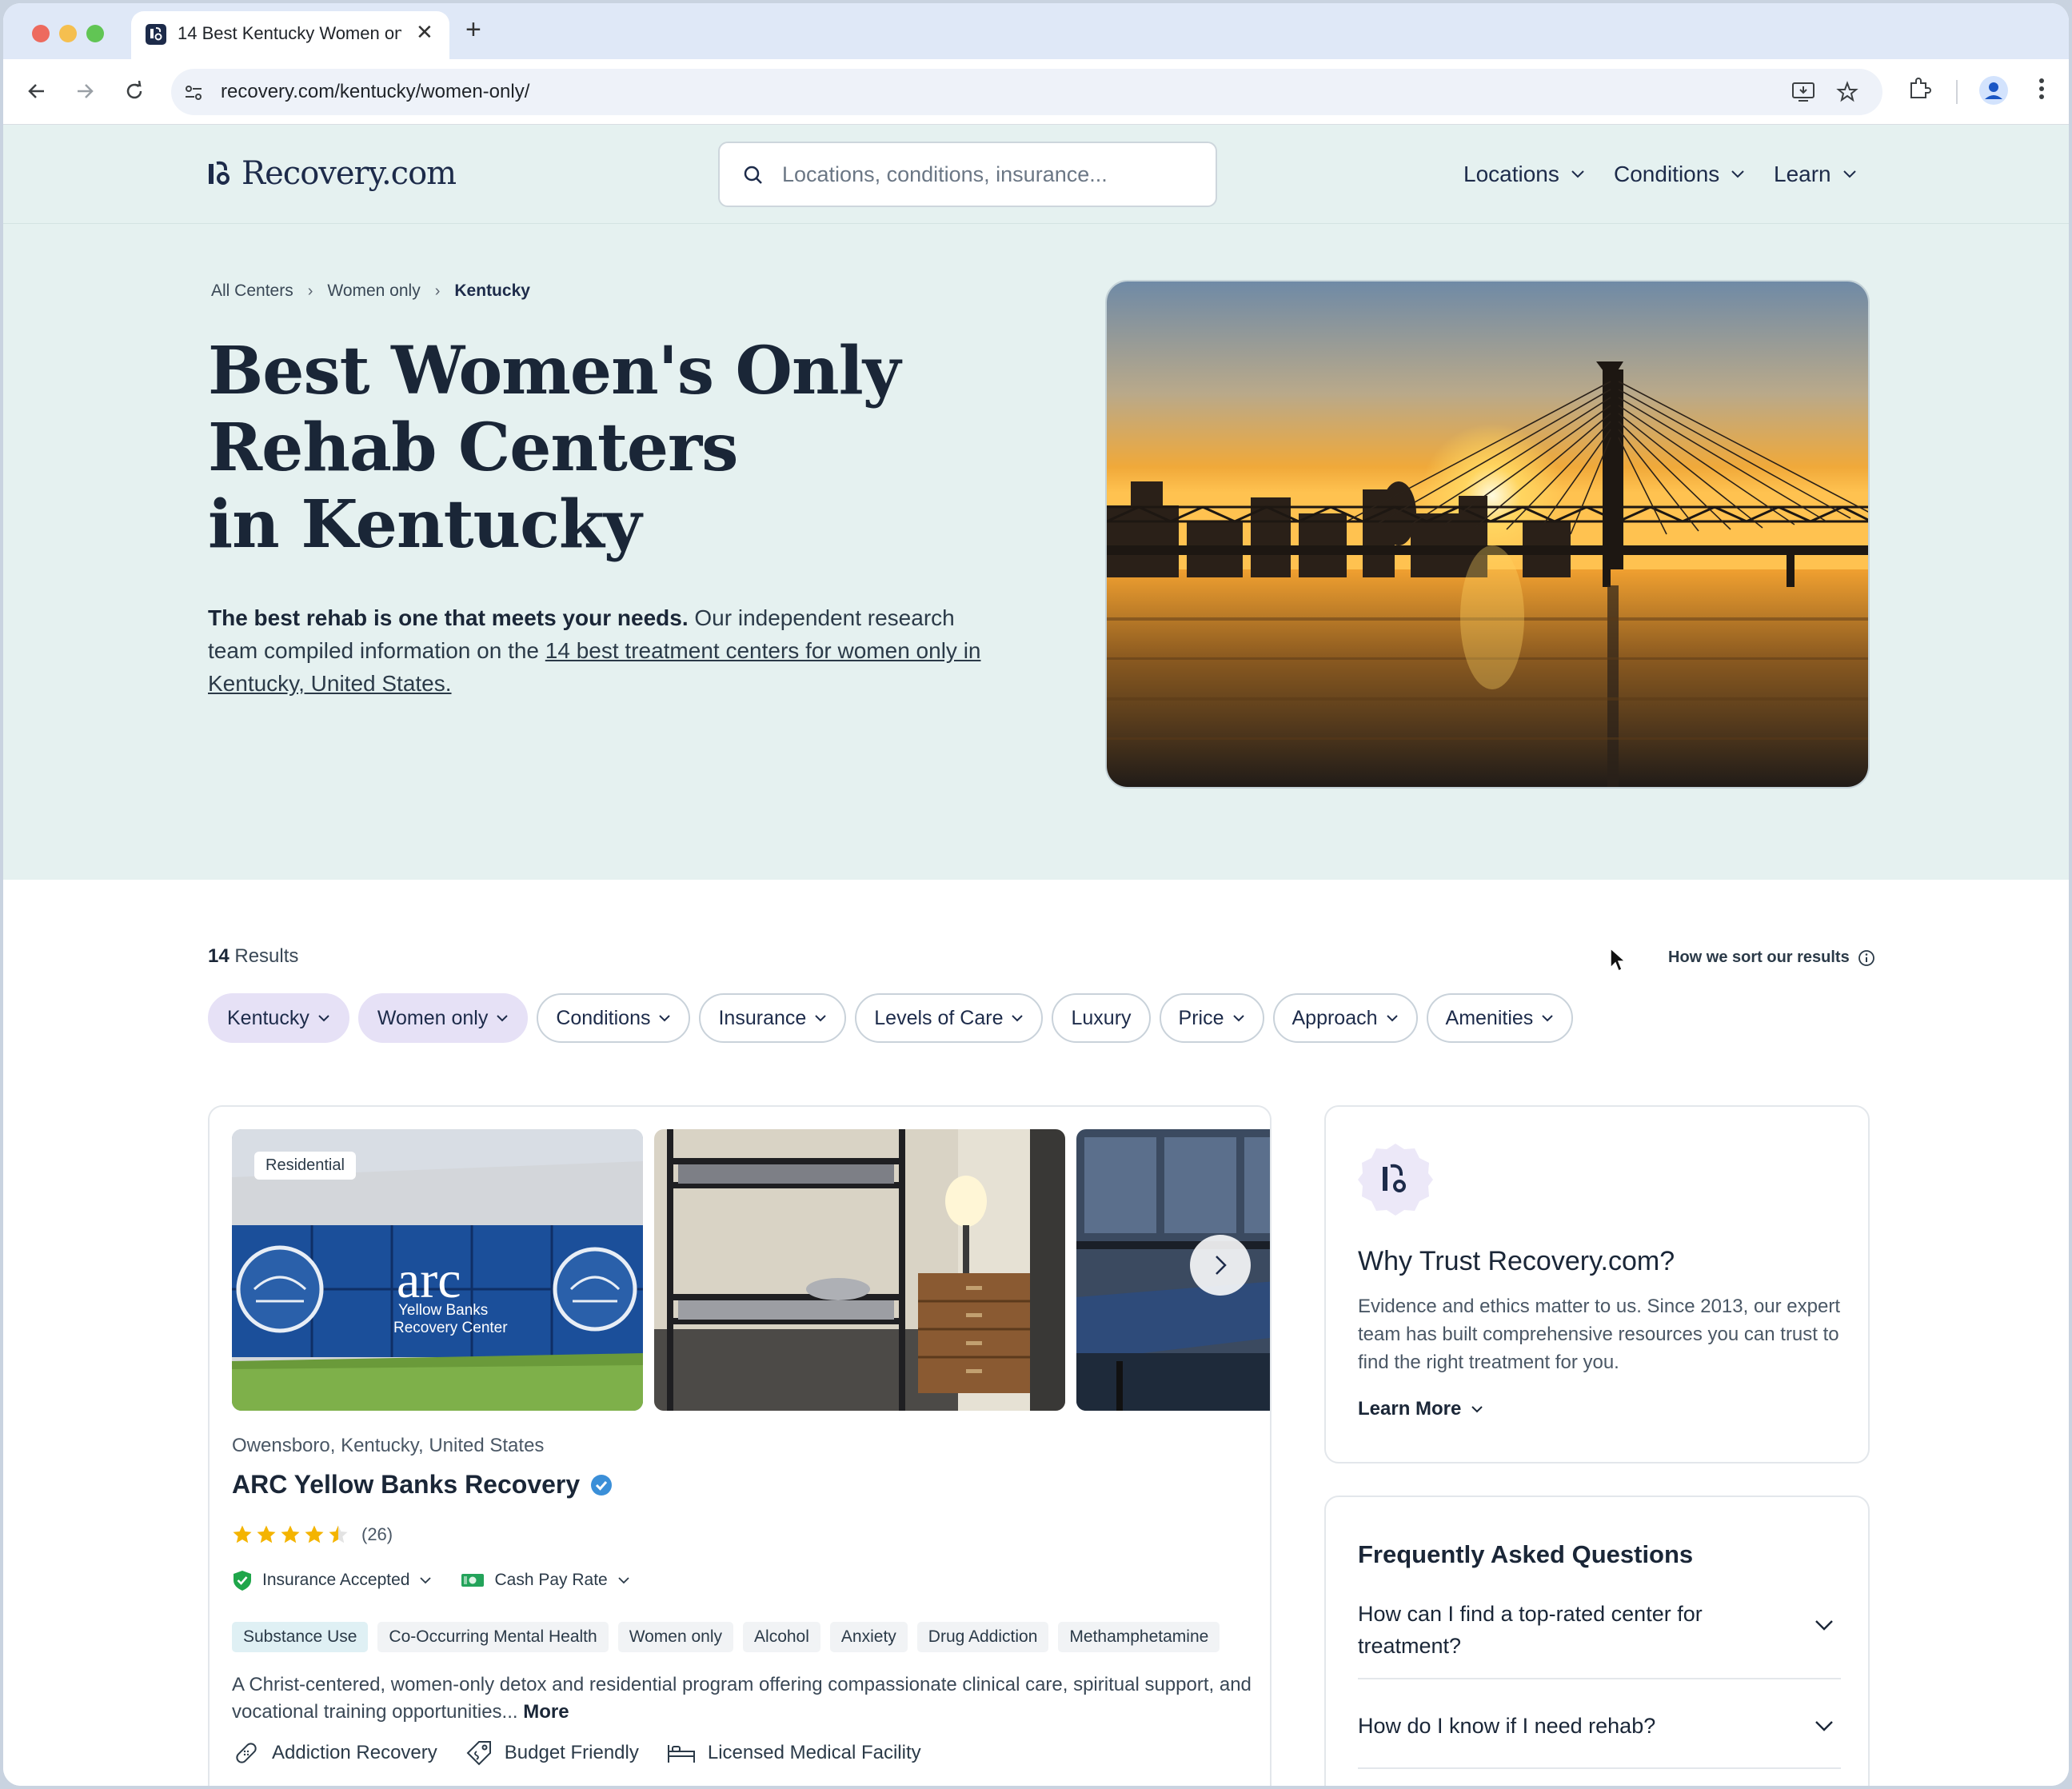 The height and width of the screenshot is (1789, 2072). I want to click on filter-chip-luxury: Luxury, so click(1101, 1018).